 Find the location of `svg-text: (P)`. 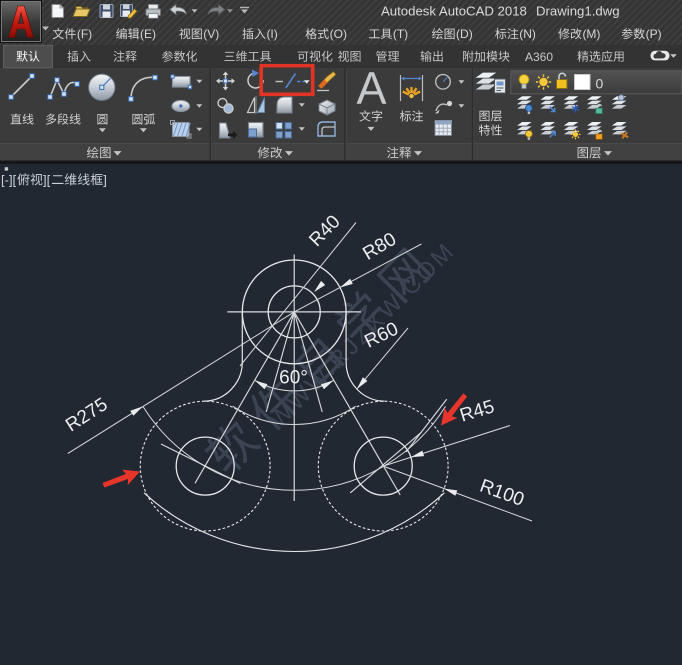

svg-text: (P) is located at coordinates (654, 34).